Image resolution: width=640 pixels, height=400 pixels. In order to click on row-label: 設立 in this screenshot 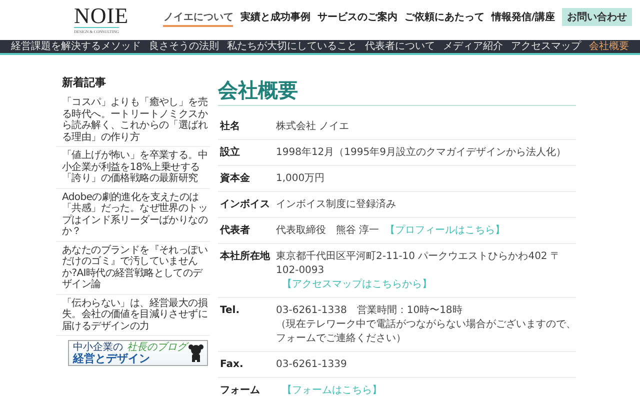, I will do `click(229, 153)`.